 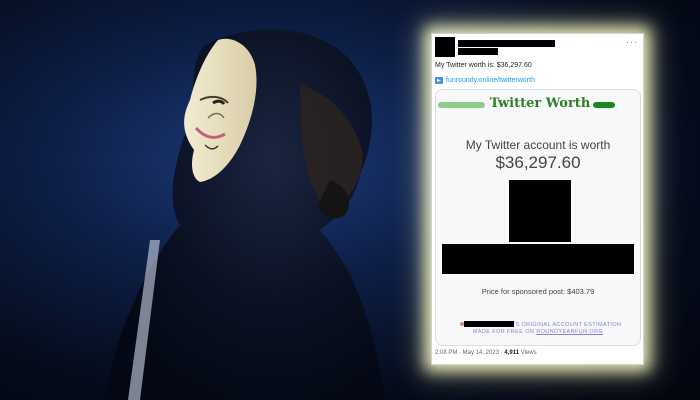 What do you see at coordinates (478, 51) in the screenshot?
I see `redacted-handle` at bounding box center [478, 51].